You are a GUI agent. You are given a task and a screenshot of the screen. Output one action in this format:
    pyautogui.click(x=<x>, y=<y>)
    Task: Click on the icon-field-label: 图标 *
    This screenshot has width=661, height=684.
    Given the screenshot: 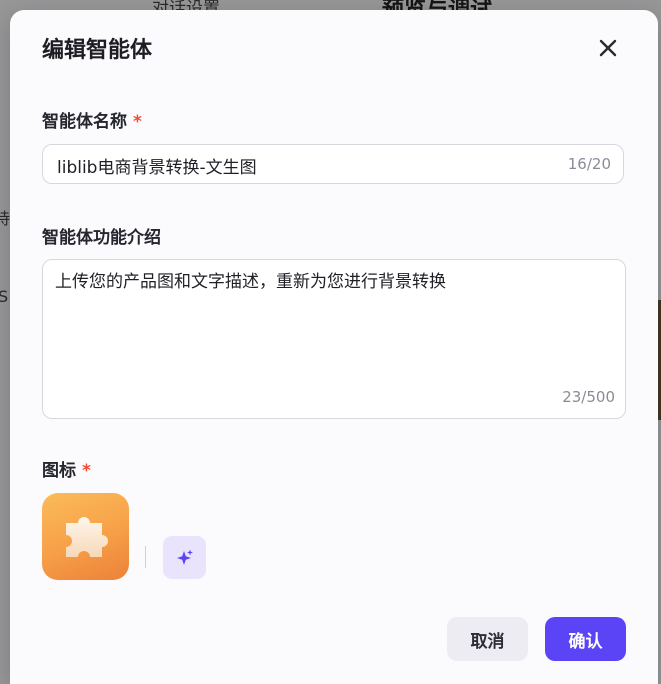 What is the action you would take?
    pyautogui.click(x=66, y=468)
    